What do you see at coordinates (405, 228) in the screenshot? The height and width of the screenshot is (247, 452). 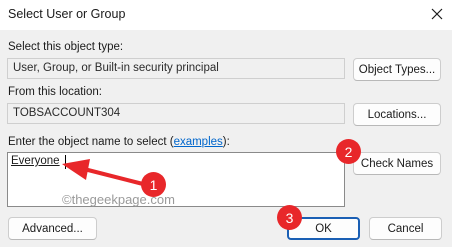 I see `cancel-button: Cancel` at bounding box center [405, 228].